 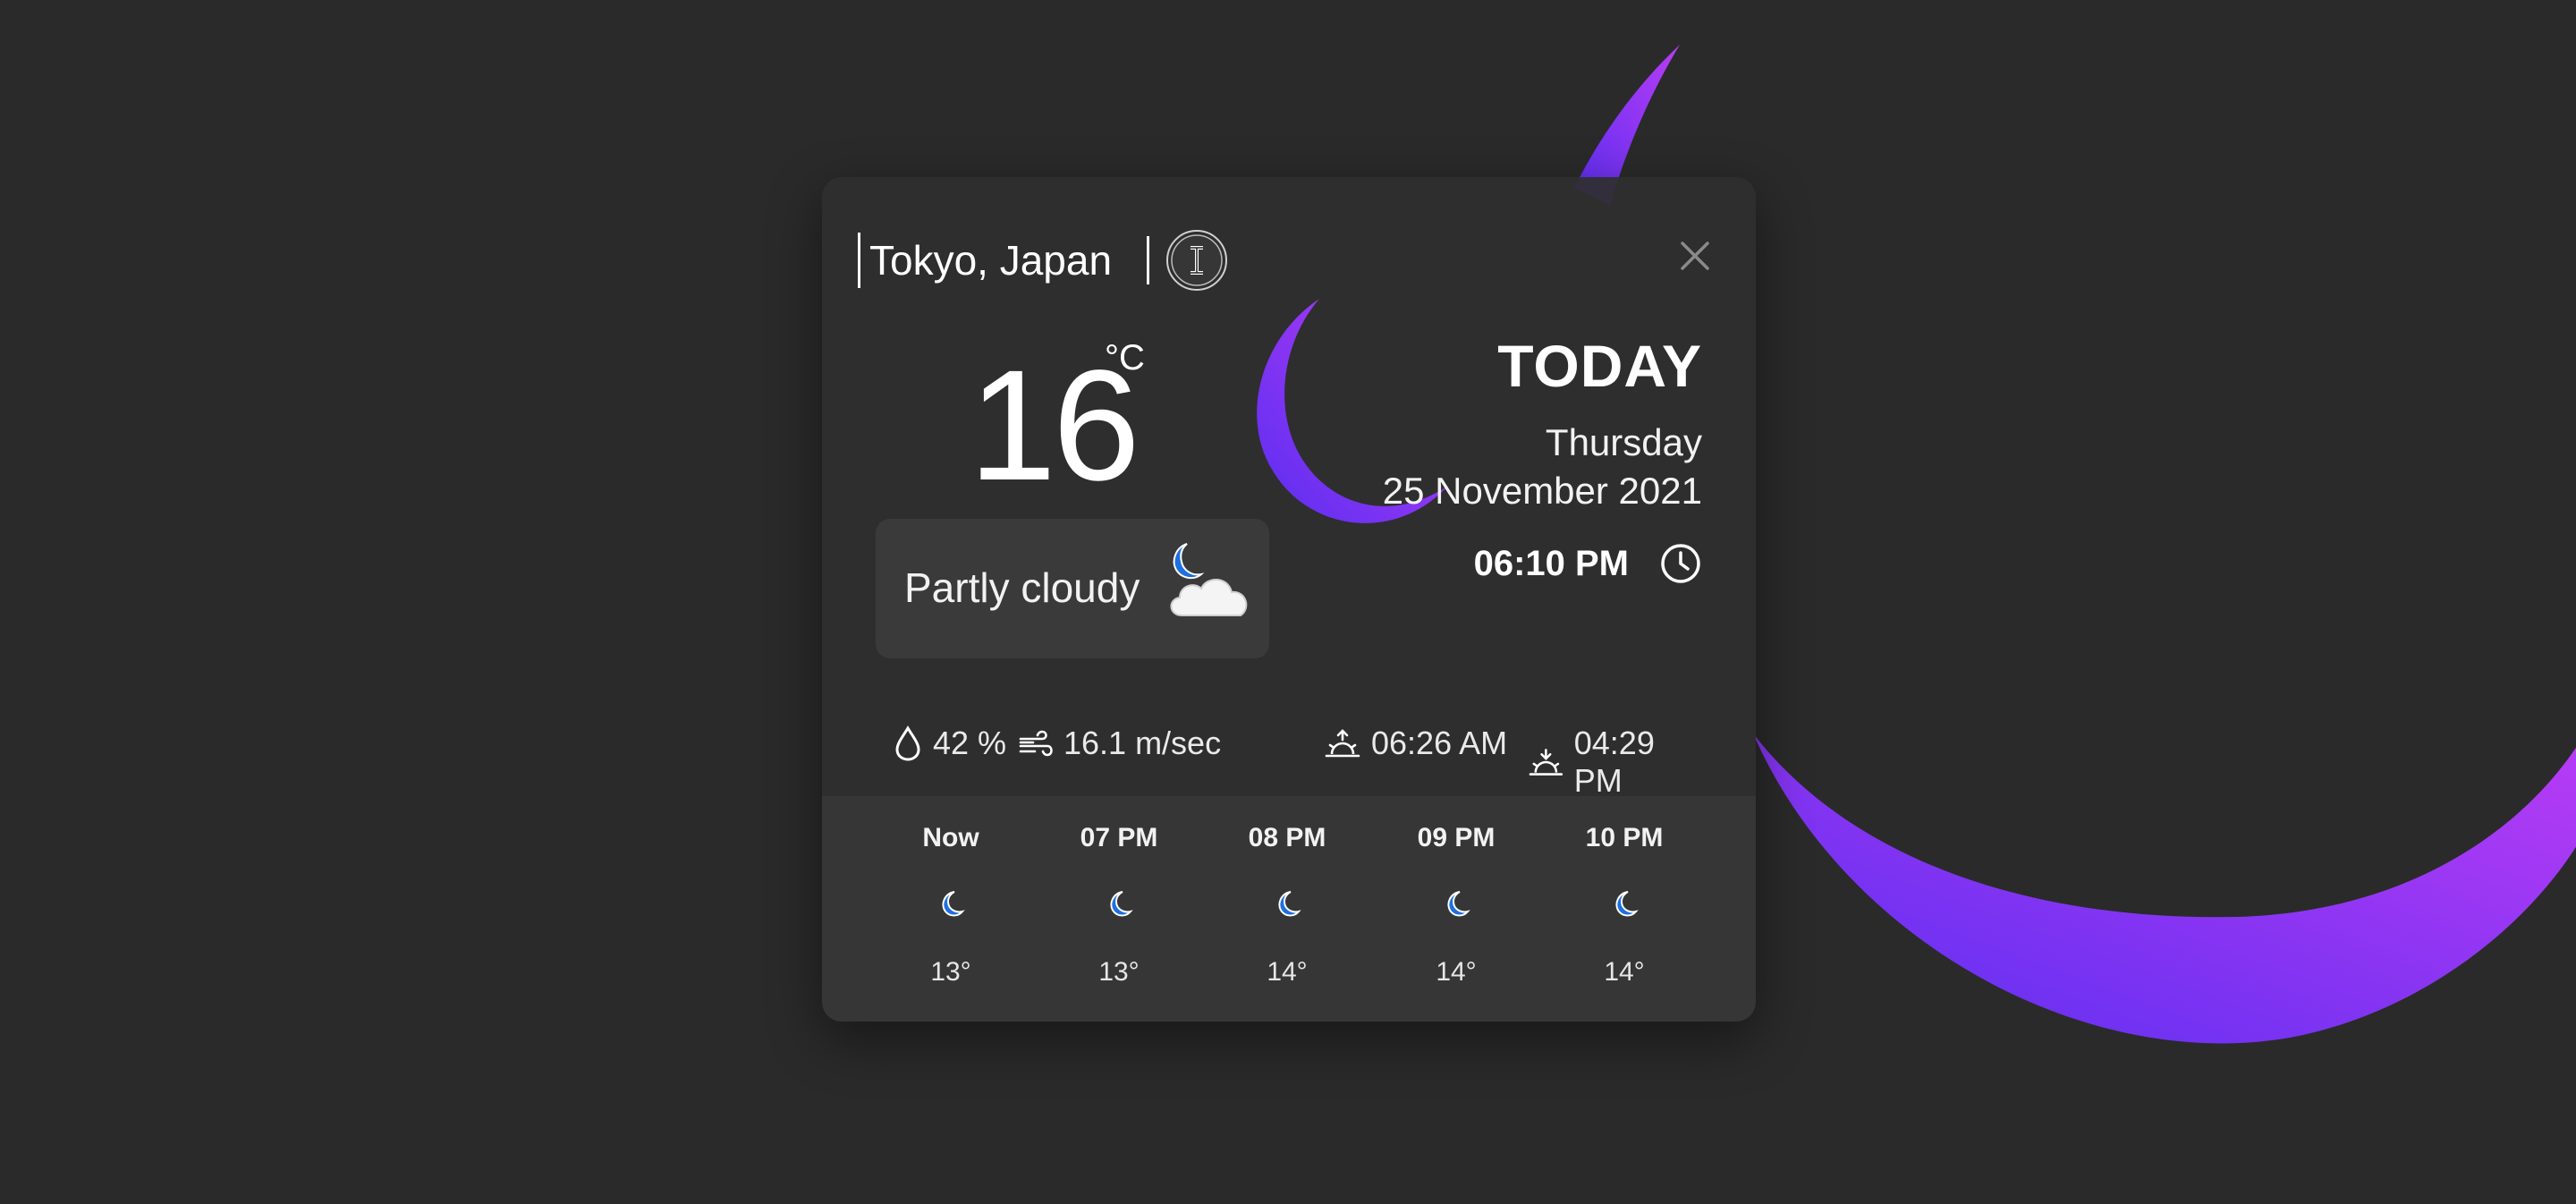 What do you see at coordinates (1599, 366) in the screenshot?
I see `today-heading: TODAY` at bounding box center [1599, 366].